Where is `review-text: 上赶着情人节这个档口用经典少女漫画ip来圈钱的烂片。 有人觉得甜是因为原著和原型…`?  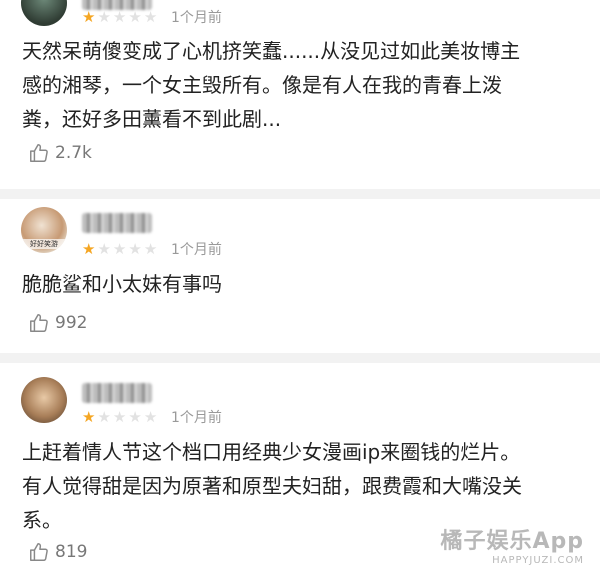 review-text: 上赶着情人节这个档口用经典少女漫画ip来圈钱的烂片。 有人觉得甜是因为原著和原型… is located at coordinates (272, 486).